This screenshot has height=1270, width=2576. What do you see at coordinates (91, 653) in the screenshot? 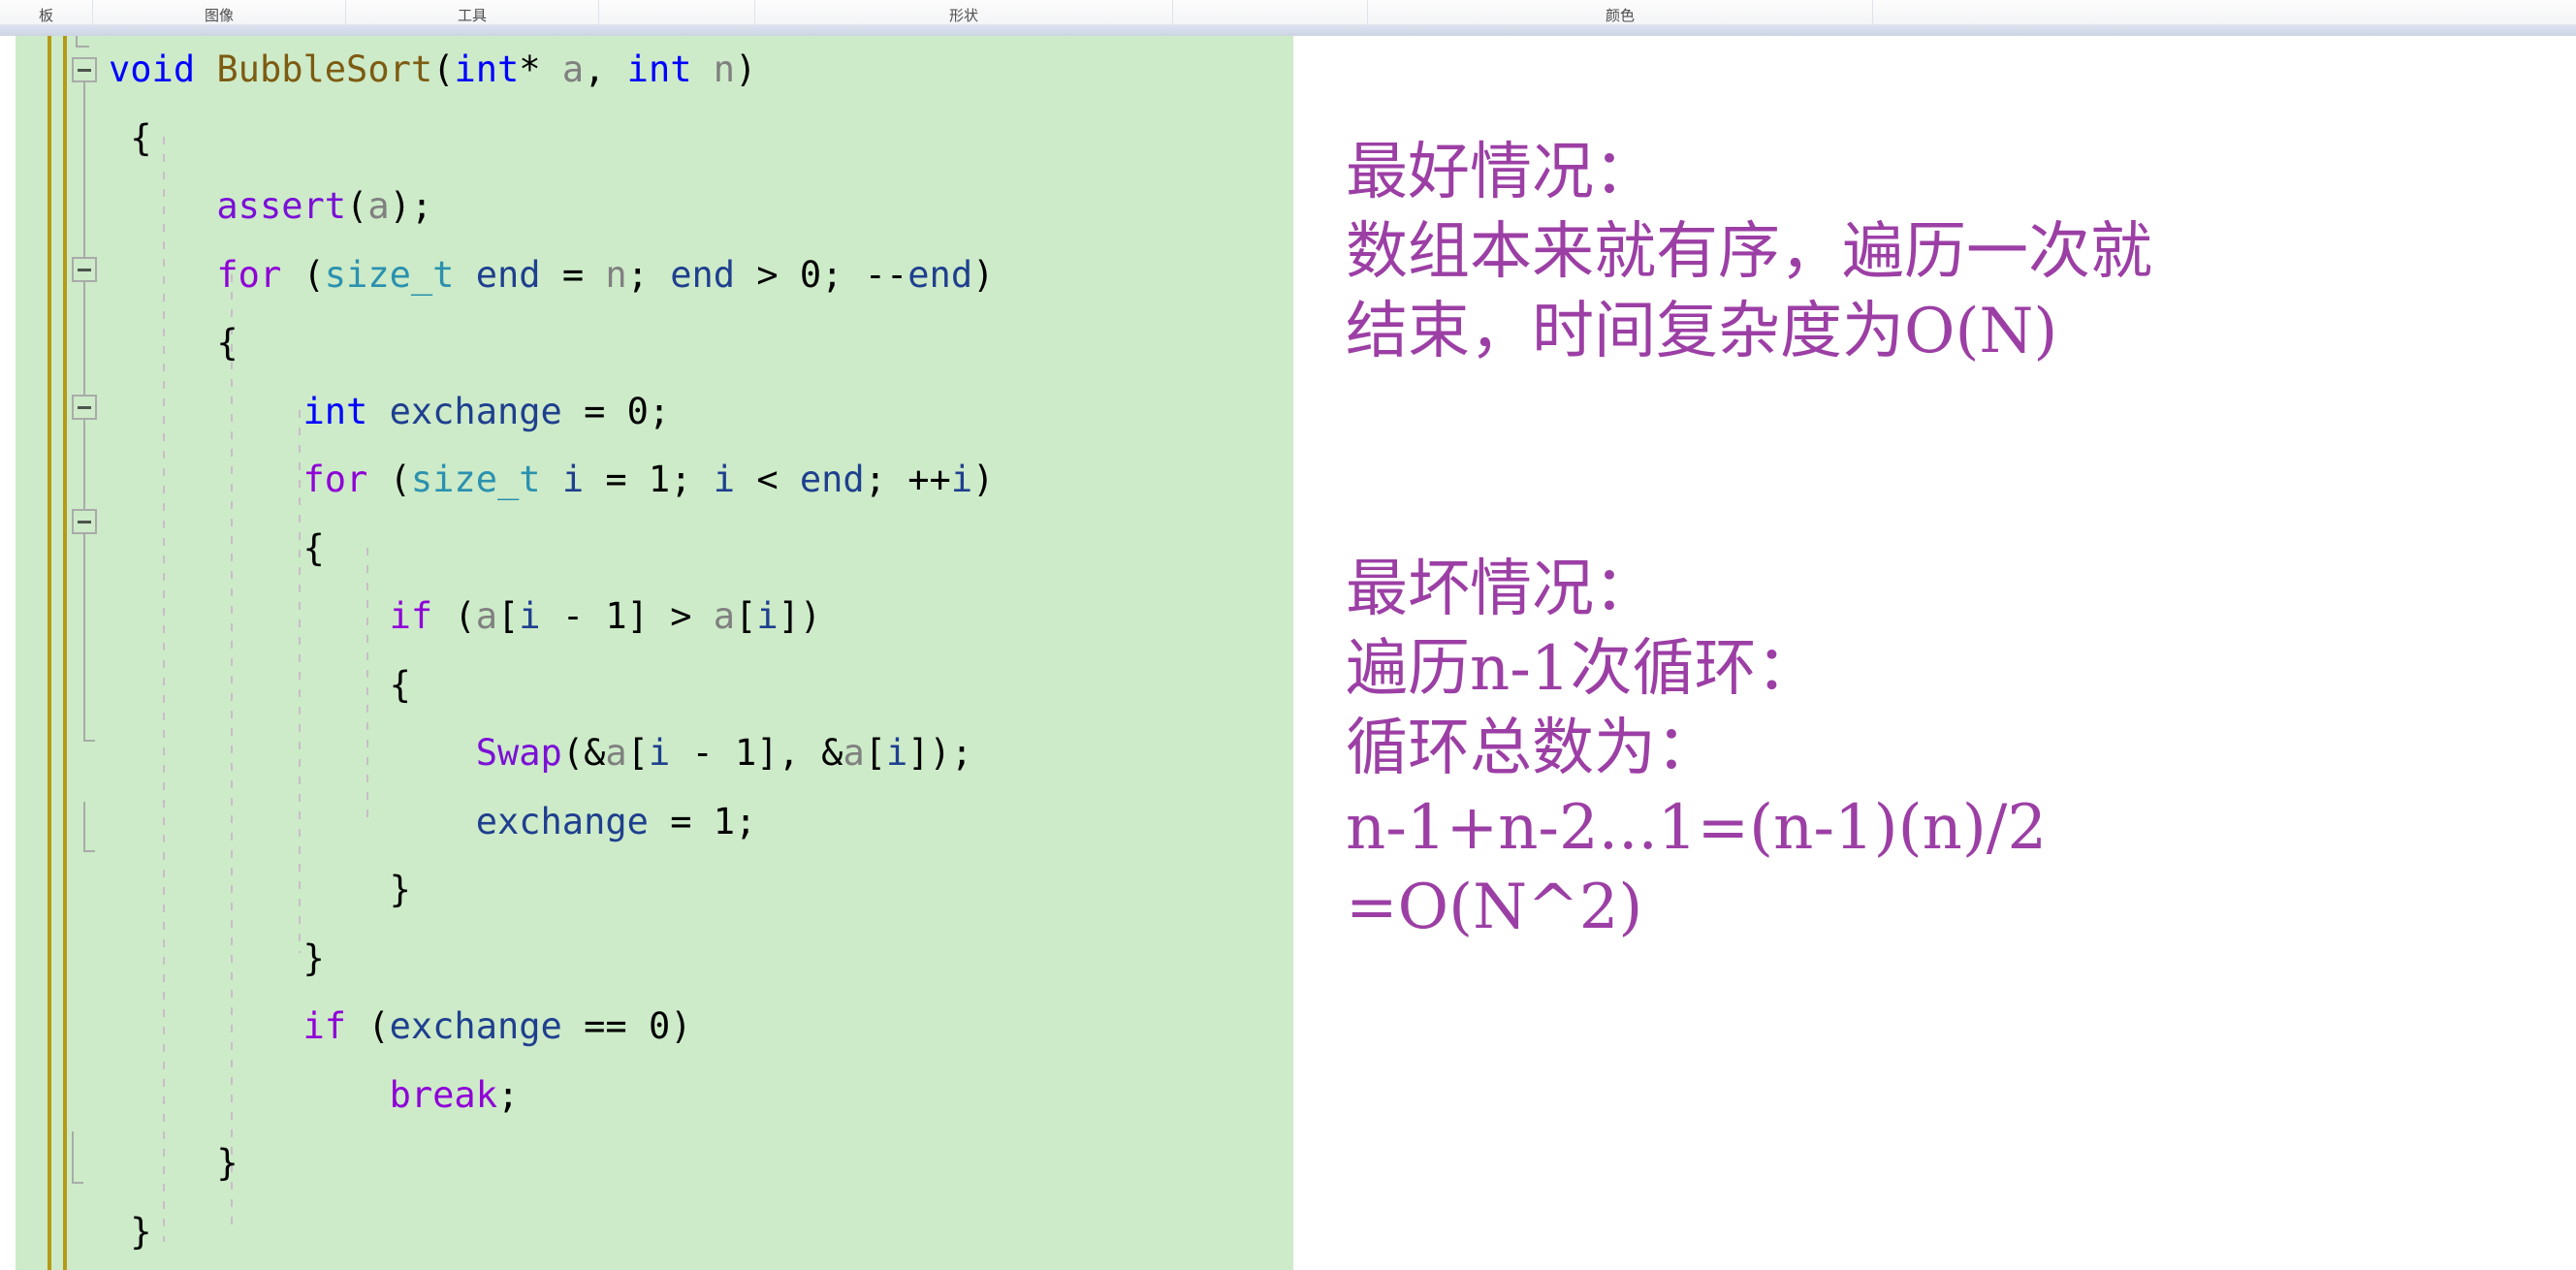
I see `fold-gutter` at bounding box center [91, 653].